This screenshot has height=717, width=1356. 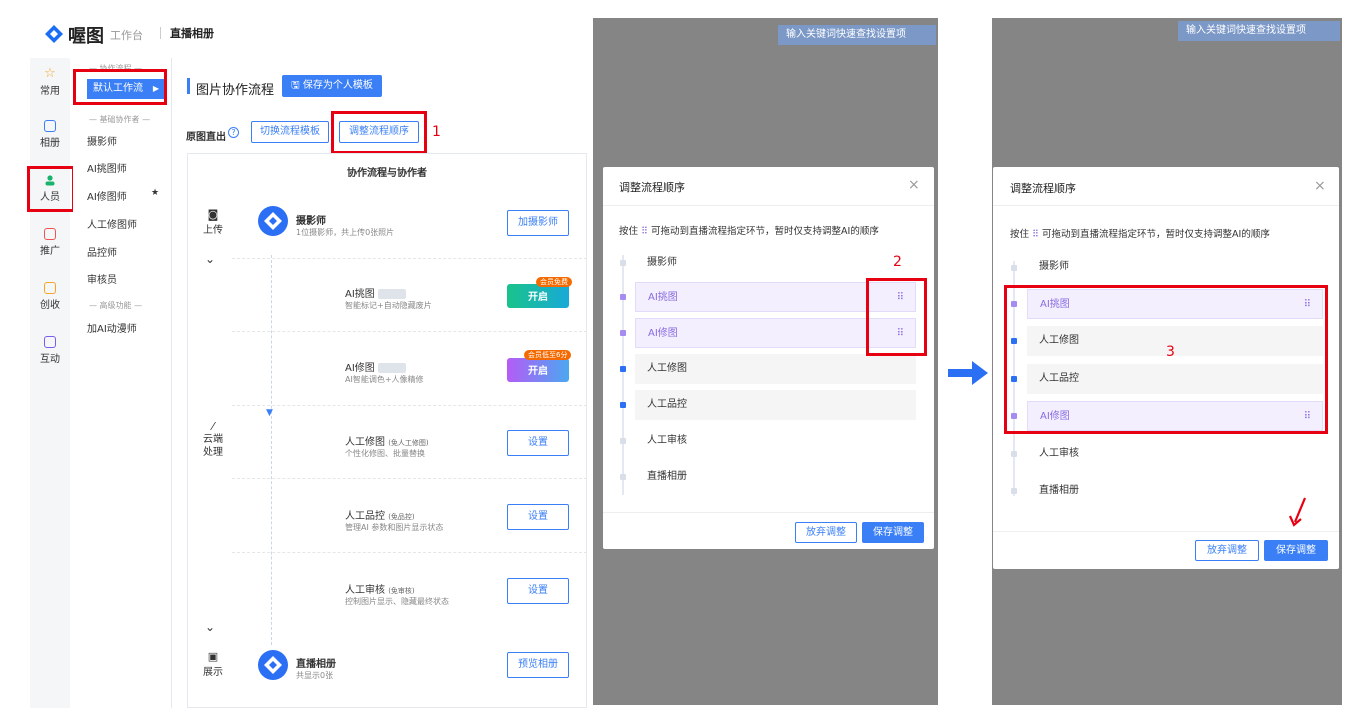 What do you see at coordinates (188, 86) in the screenshot?
I see `title-accent` at bounding box center [188, 86].